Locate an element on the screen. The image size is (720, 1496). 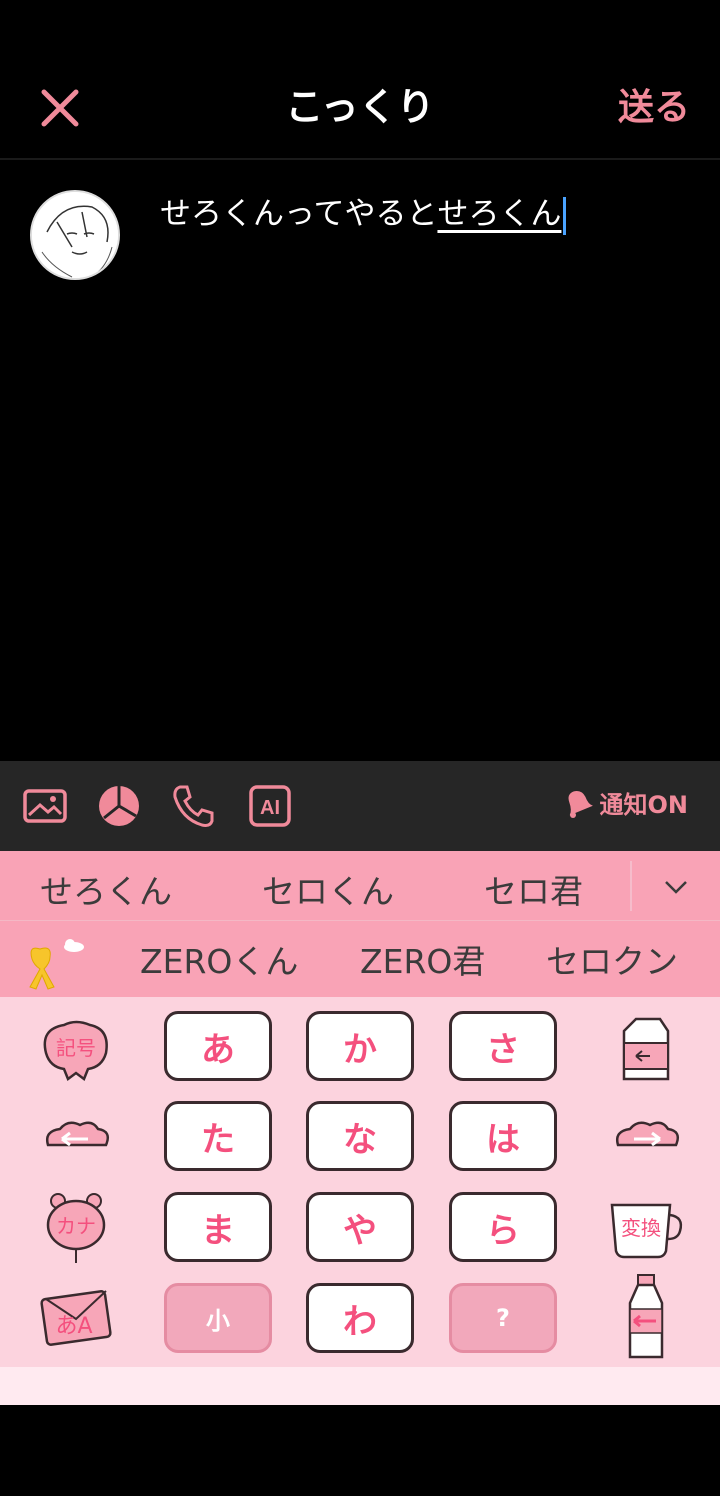
notify-toggle: 通知ON is located at coordinates (624, 802).